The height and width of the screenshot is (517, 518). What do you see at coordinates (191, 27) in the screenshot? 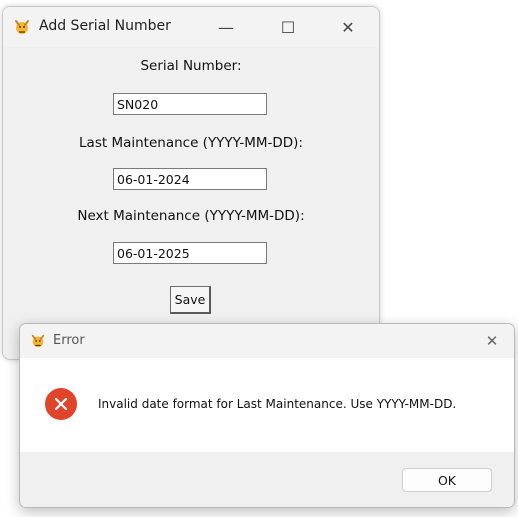
I see `title-bar: Add Serial Number — ☐ ✕` at bounding box center [191, 27].